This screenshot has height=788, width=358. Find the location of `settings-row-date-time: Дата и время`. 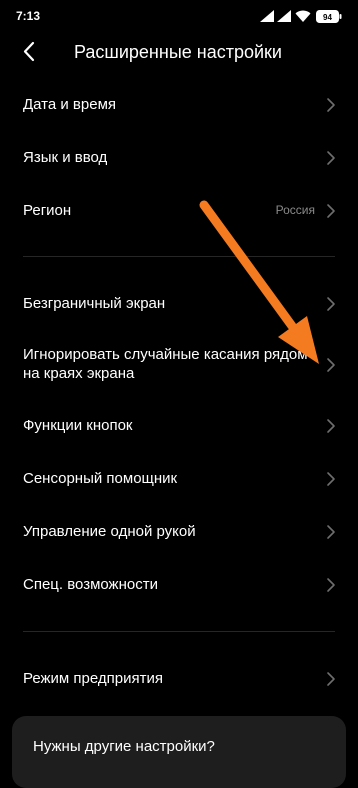

settings-row-date-time: Дата и время is located at coordinates (179, 104).